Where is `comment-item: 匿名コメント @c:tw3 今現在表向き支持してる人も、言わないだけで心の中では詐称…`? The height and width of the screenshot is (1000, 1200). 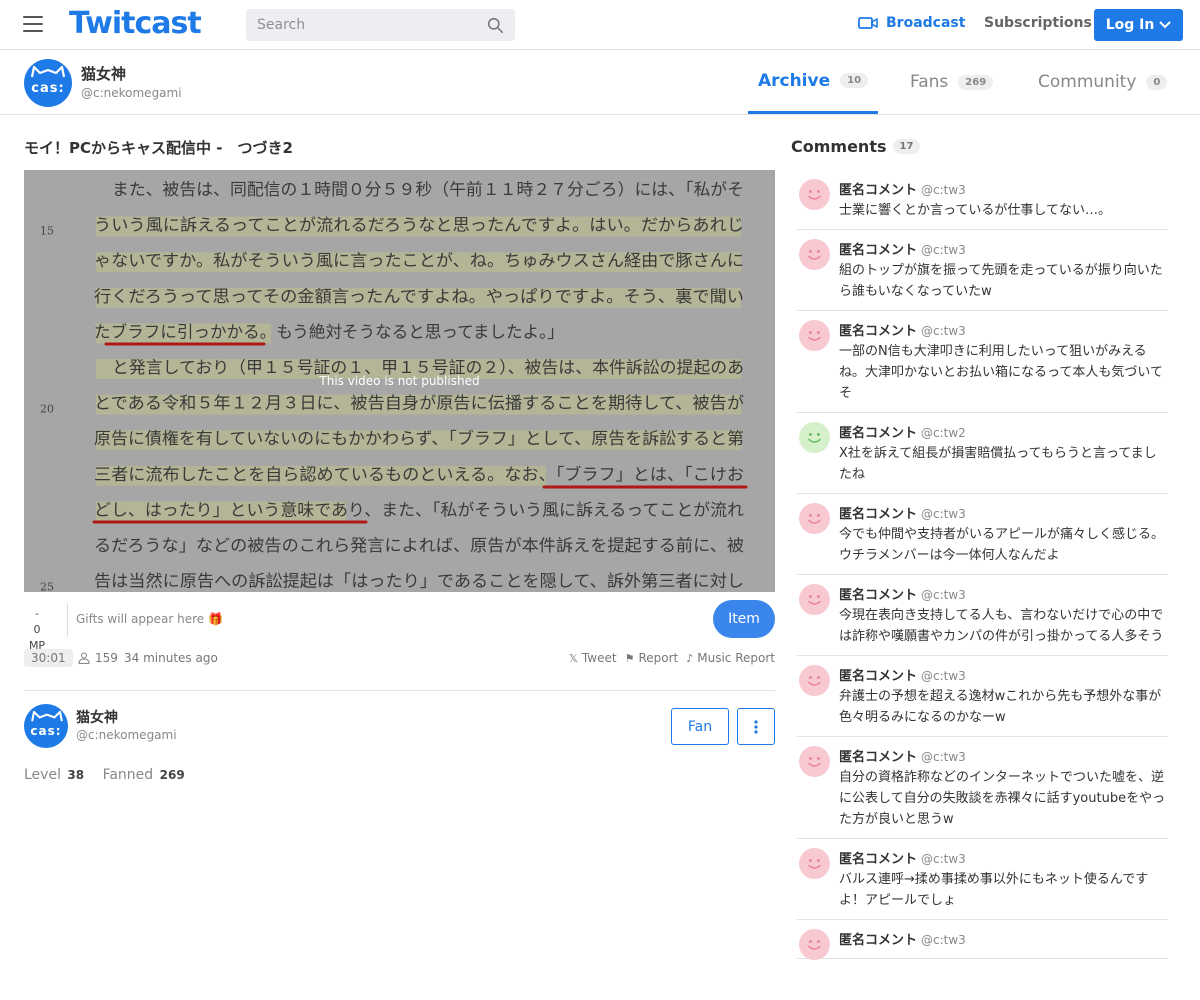 comment-item: 匿名コメント @c:tw3 今現在表向き支持してる人も、言わないだけで心の中では詐称… is located at coordinates (982, 615).